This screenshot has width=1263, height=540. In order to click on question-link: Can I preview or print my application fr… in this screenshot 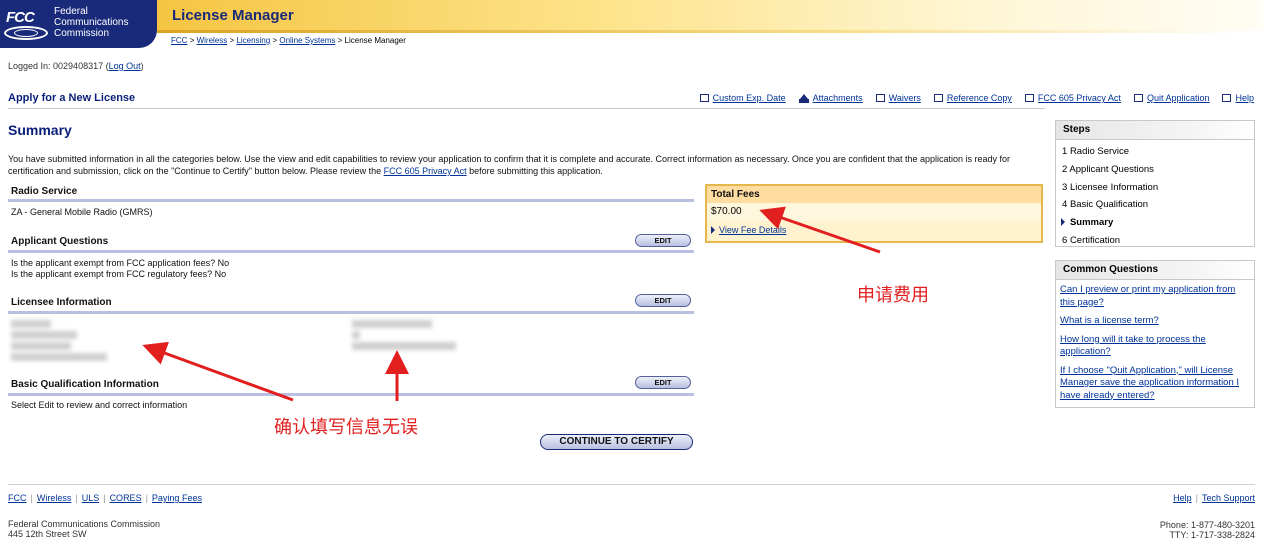, I will do `click(1147, 296)`.